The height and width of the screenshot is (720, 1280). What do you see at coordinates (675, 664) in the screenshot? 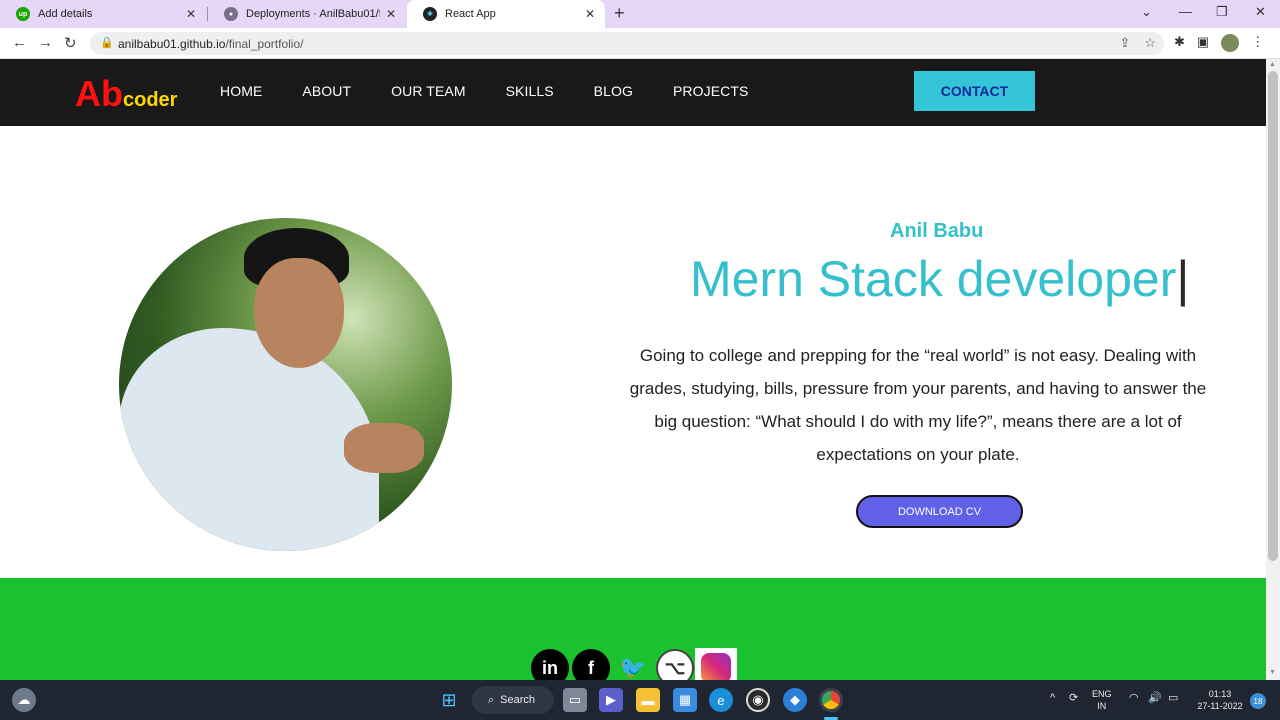
I see `github-icon: ⌥` at bounding box center [675, 664].